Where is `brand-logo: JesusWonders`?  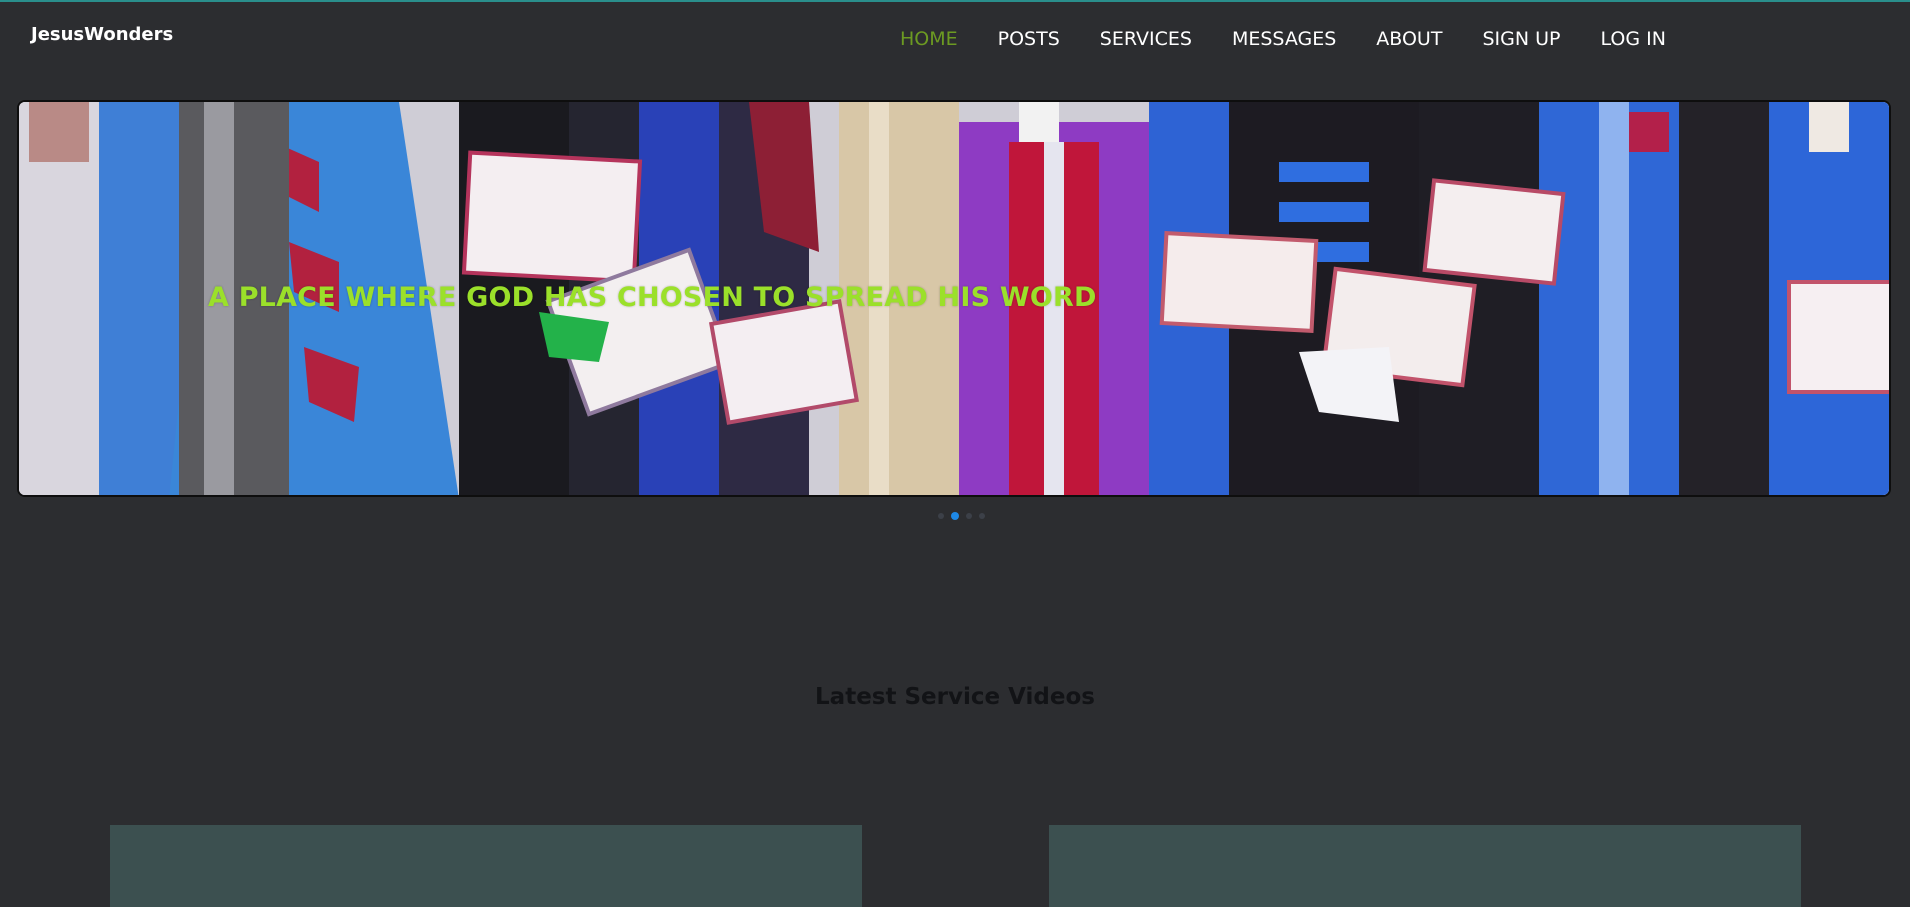 brand-logo: JesusWonders is located at coordinates (102, 34).